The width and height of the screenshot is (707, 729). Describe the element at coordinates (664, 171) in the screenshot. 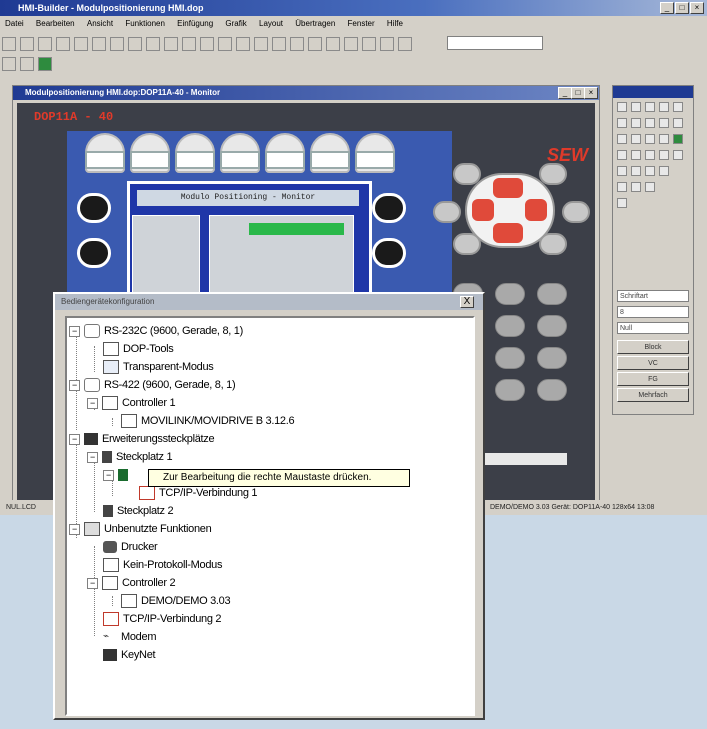

I see `list-tool-icon` at that location.